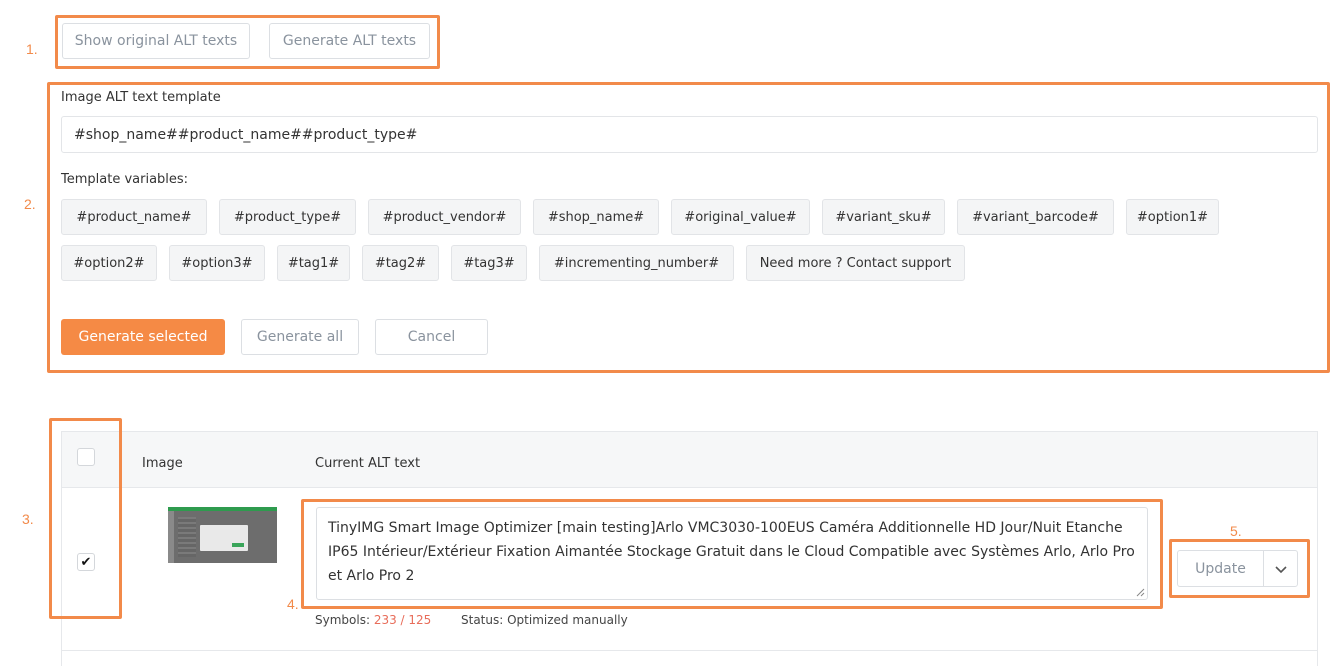 The width and height of the screenshot is (1344, 666). What do you see at coordinates (32, 49) in the screenshot?
I see `annotation-step-1: 1.` at bounding box center [32, 49].